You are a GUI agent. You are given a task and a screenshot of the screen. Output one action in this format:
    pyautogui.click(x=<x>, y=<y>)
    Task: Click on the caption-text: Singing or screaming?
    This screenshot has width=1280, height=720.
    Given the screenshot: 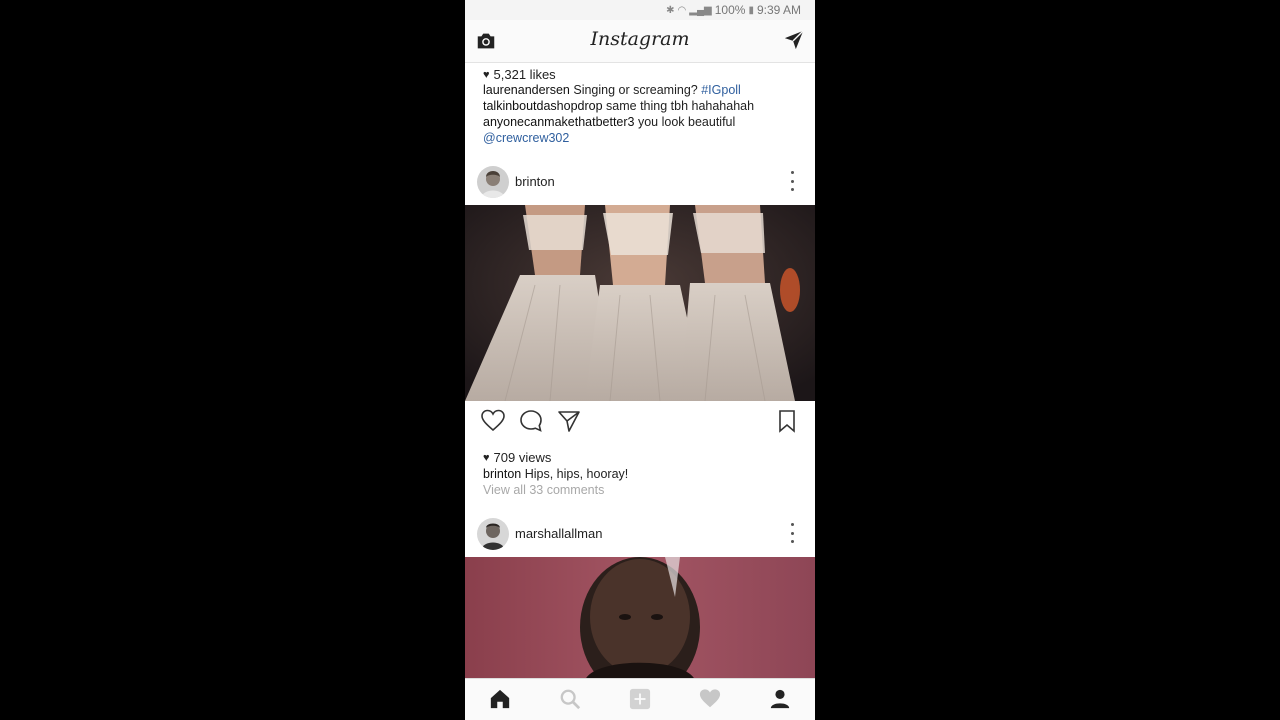 What is the action you would take?
    pyautogui.click(x=635, y=90)
    